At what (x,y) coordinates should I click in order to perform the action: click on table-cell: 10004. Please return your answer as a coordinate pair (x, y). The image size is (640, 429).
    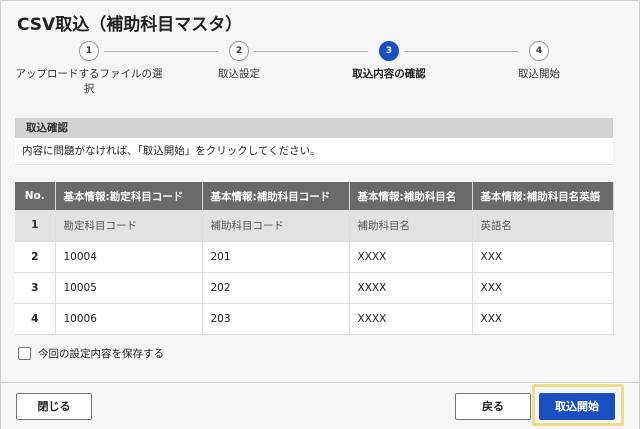
    Looking at the image, I should click on (129, 257).